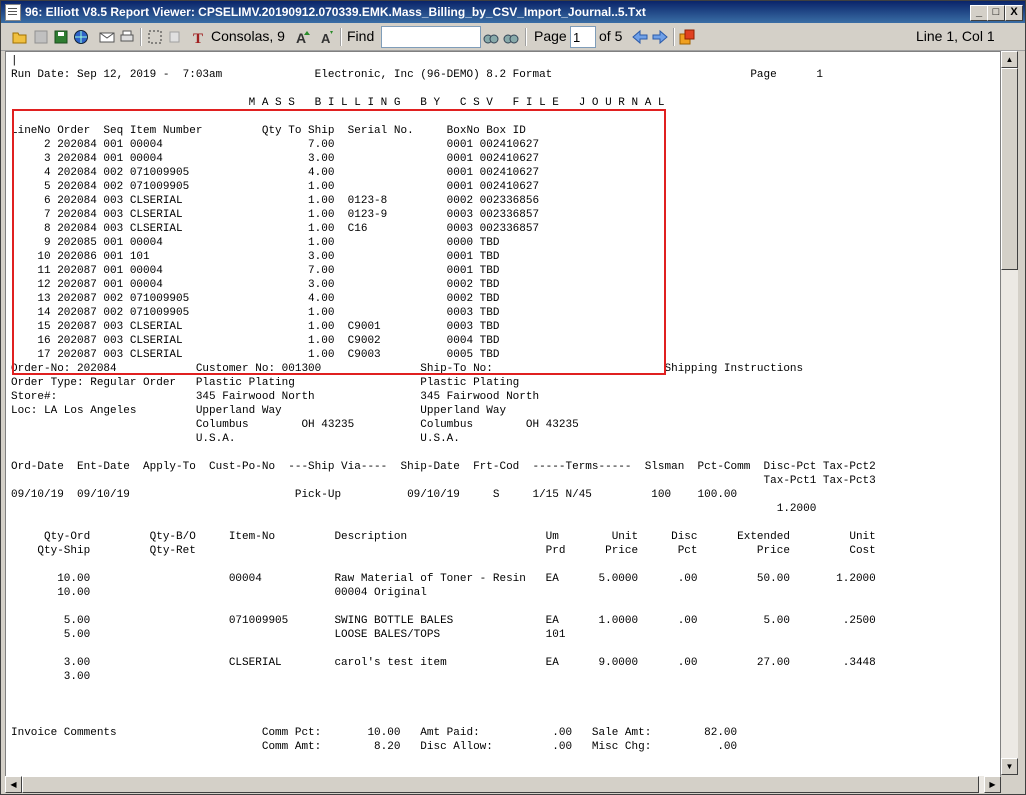 This screenshot has height=795, width=1026. I want to click on decrease-font-icon: A, so click(327, 37).